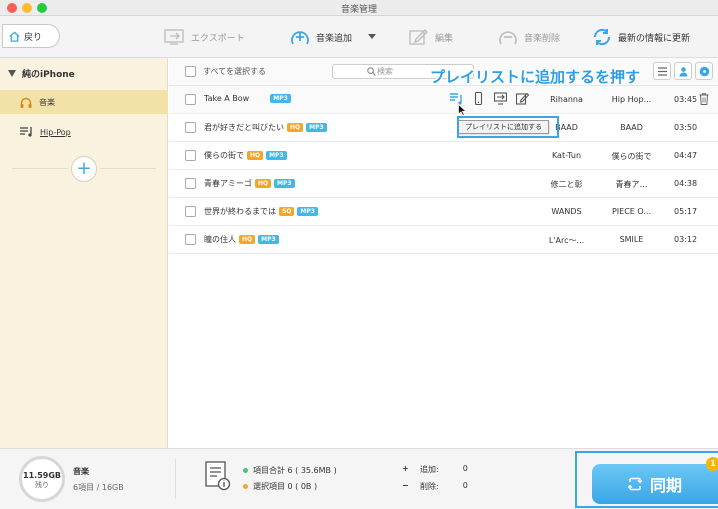 This screenshot has height=509, width=718. Describe the element at coordinates (566, 184) in the screenshot. I see `artist-cell: 修二と彰` at that location.